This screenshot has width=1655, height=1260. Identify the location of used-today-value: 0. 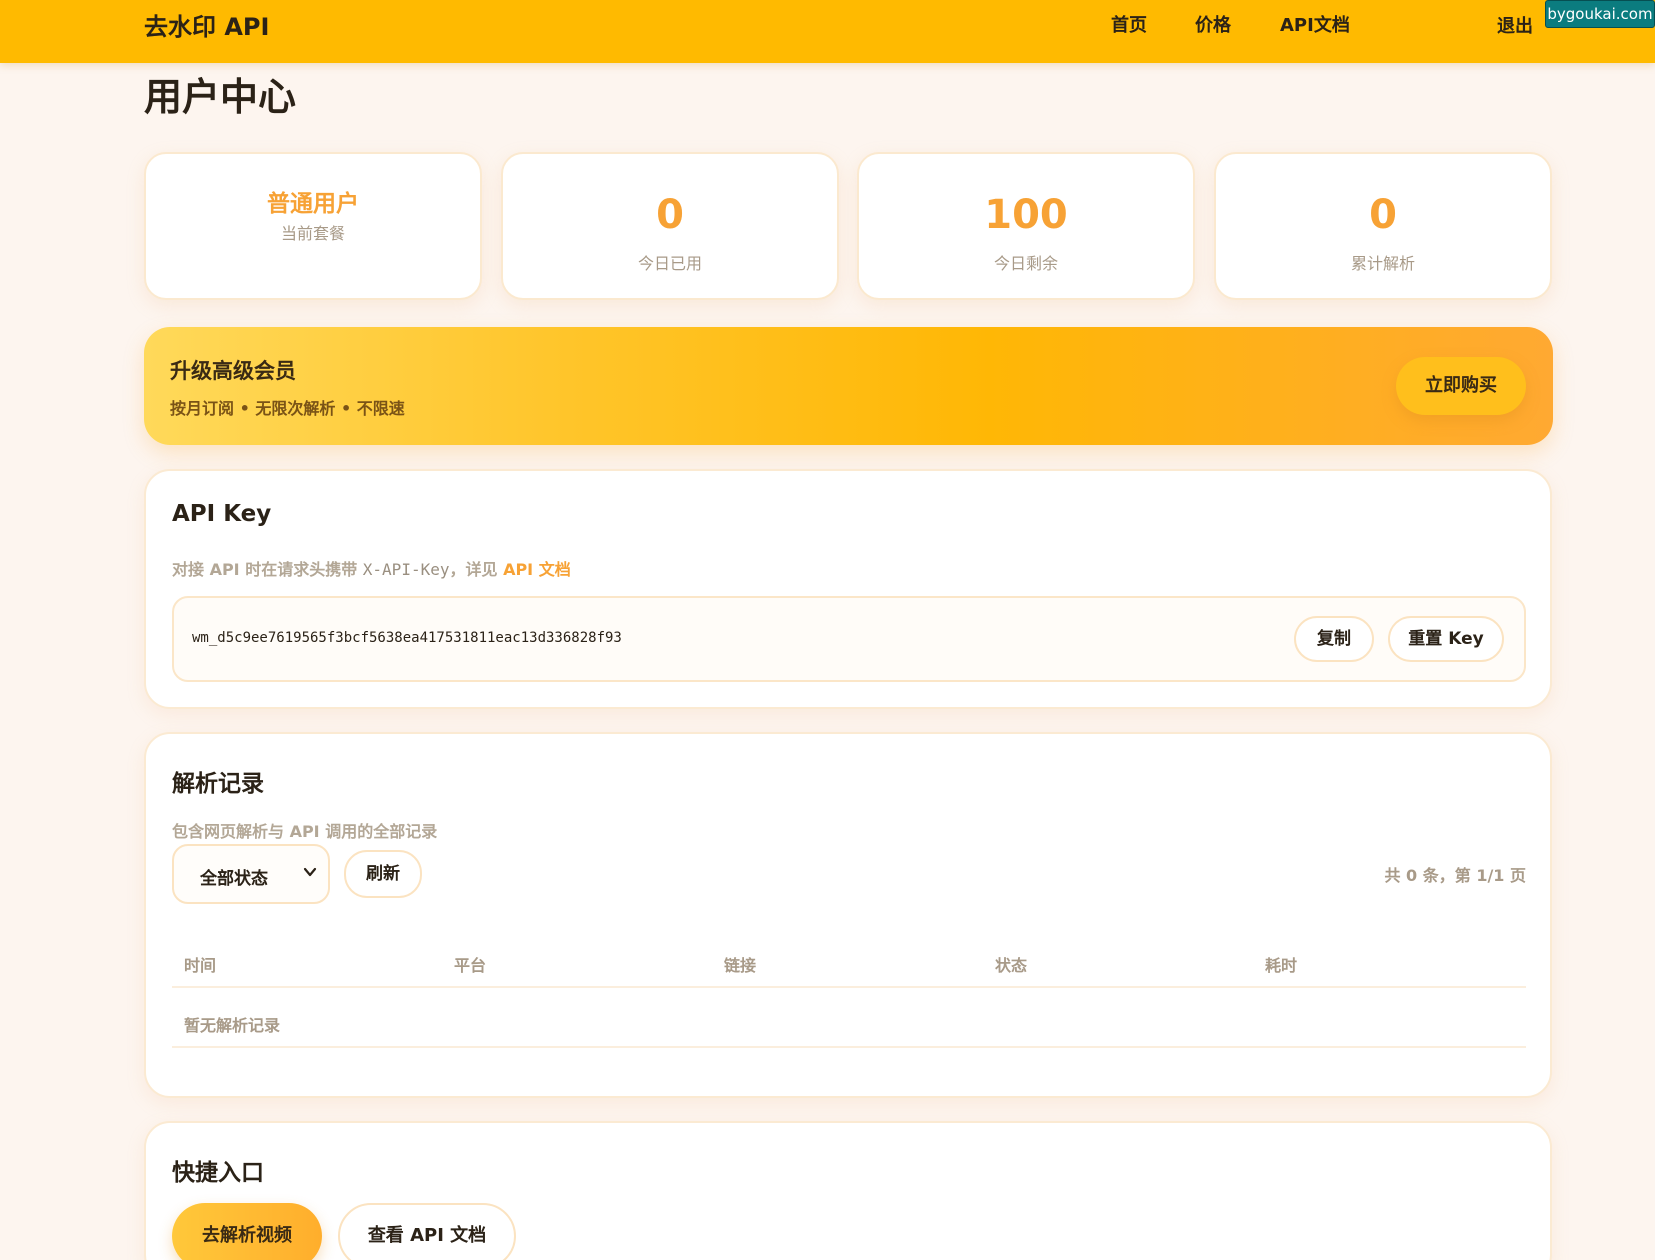
(670, 215).